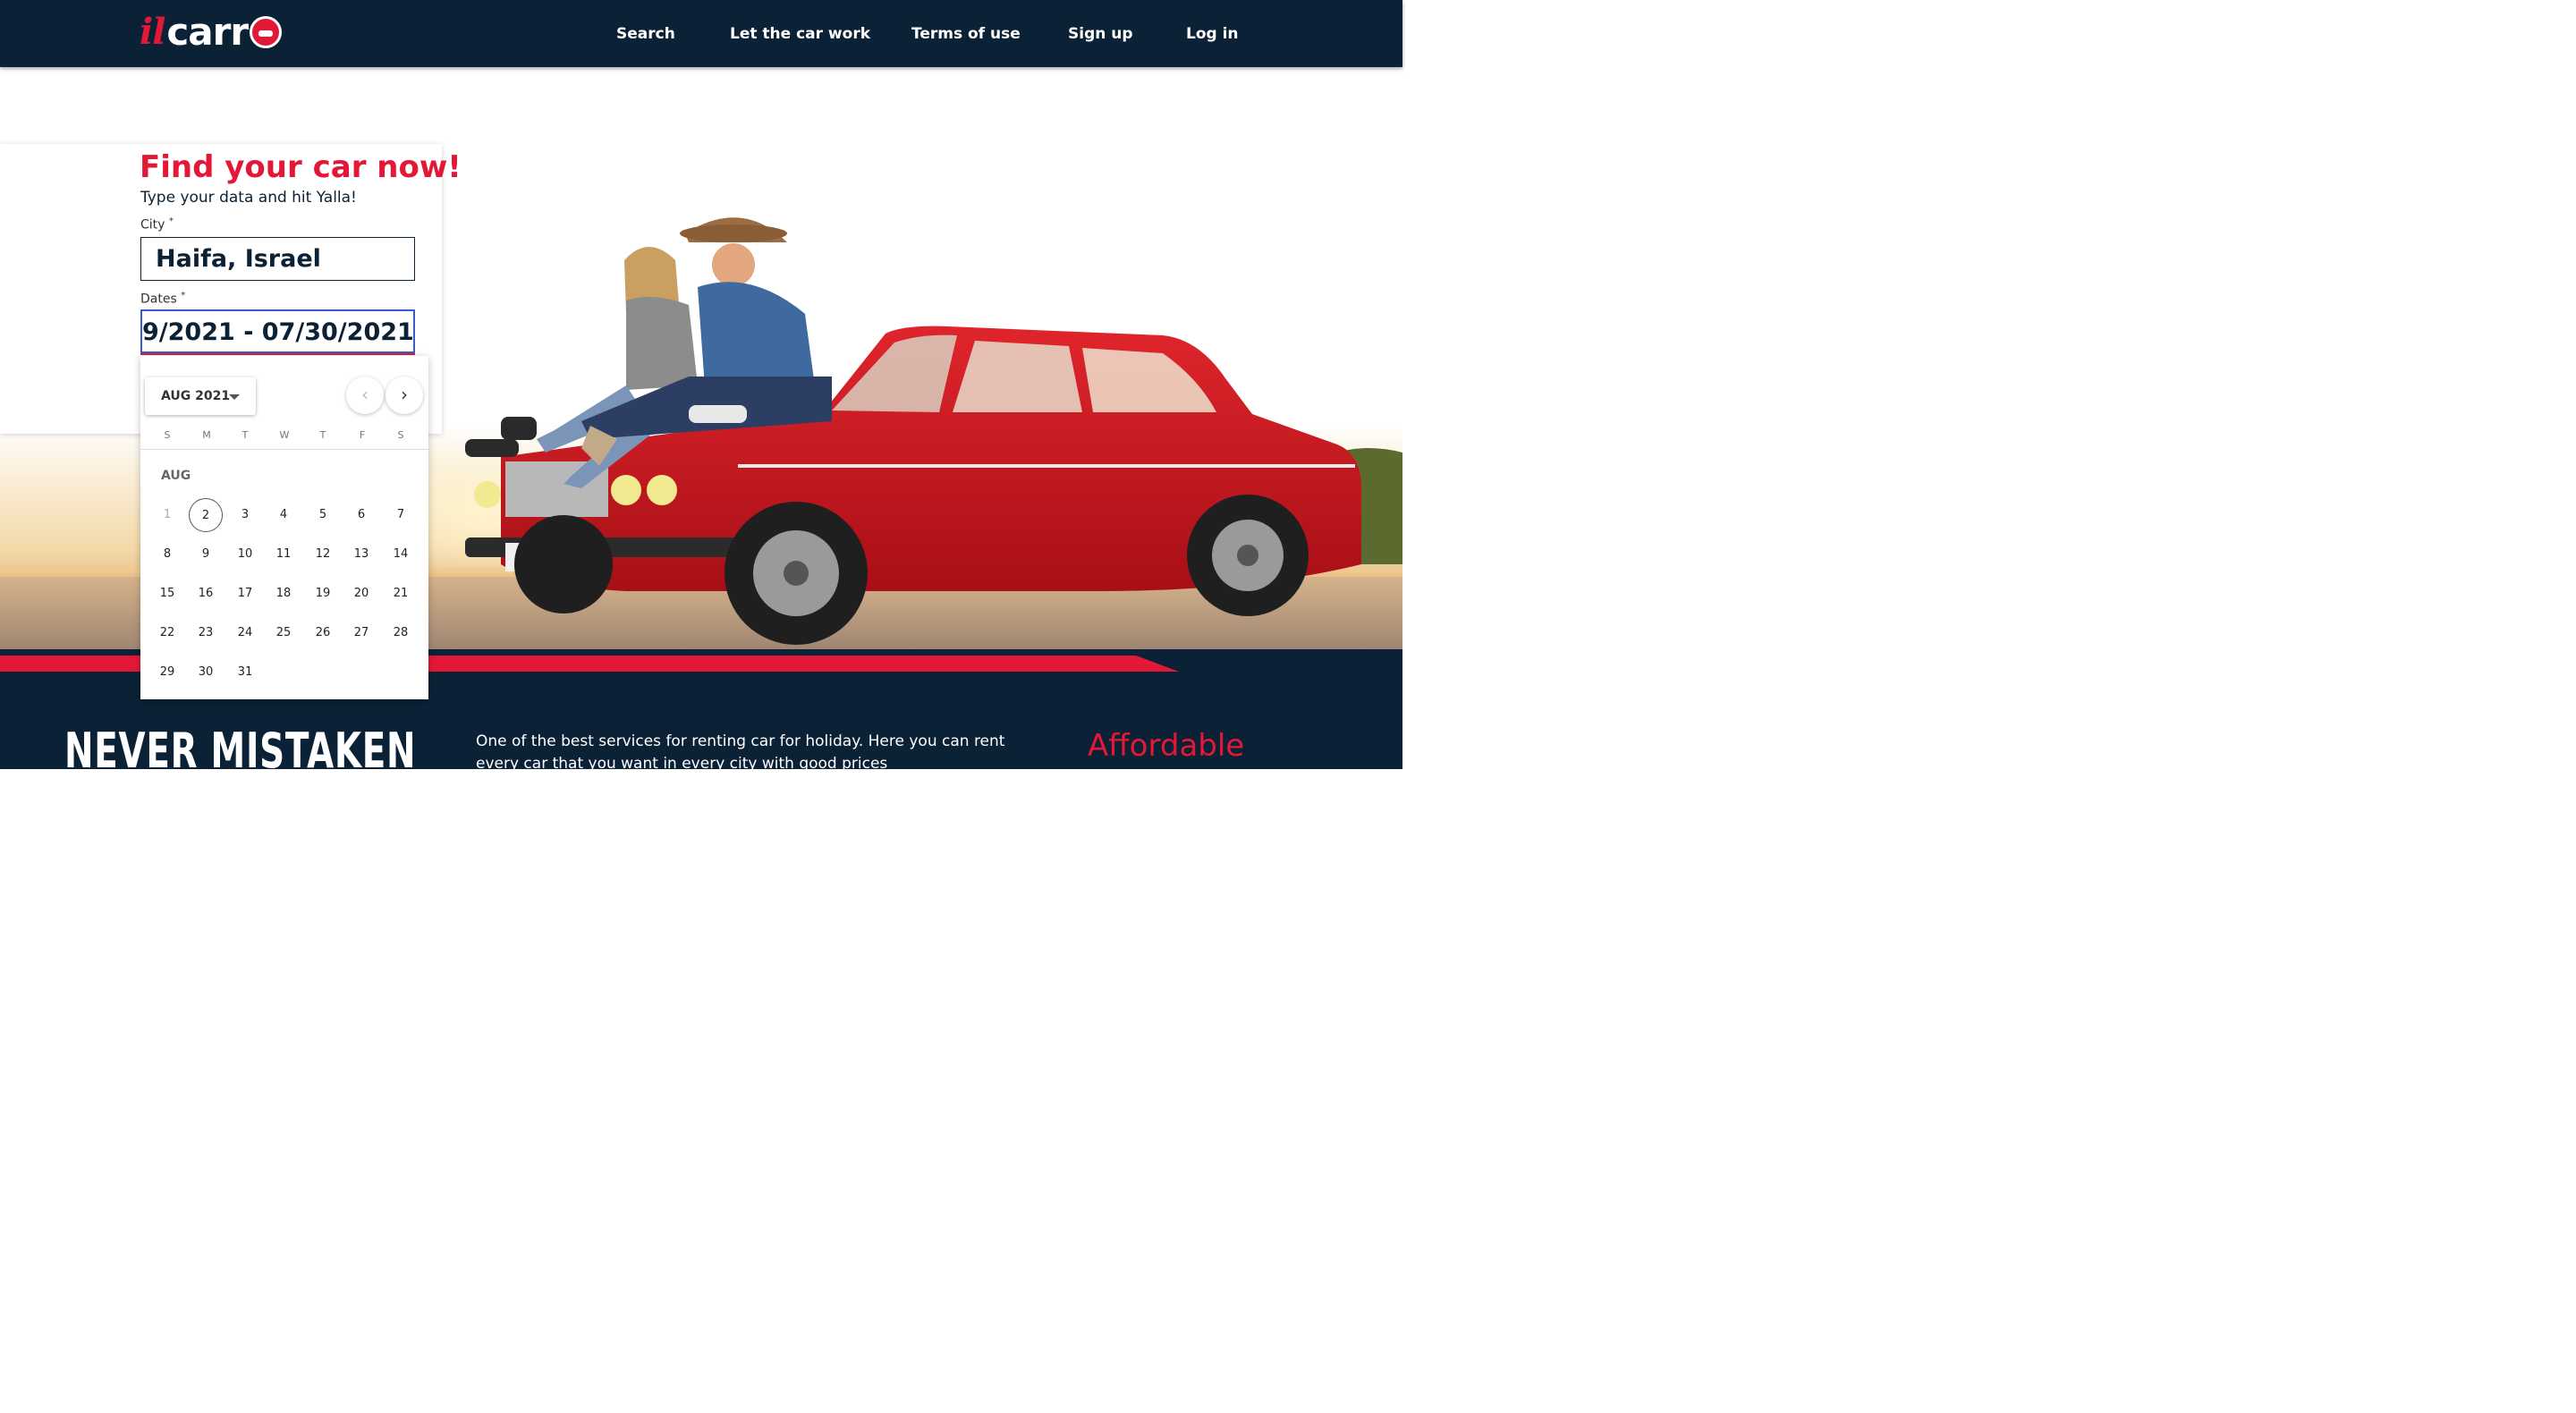  Describe the element at coordinates (284, 633) in the screenshot. I see `calendar-day-25: 25` at that location.